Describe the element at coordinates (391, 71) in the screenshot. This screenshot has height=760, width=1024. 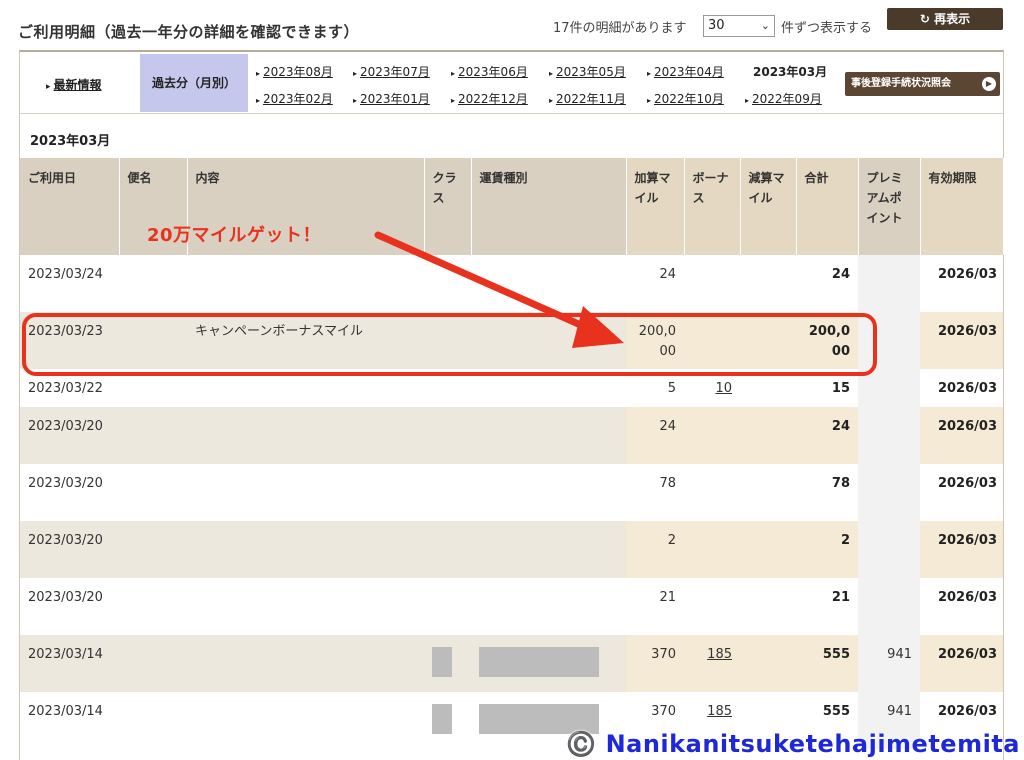
I see `month-link: 2023年07月` at that location.